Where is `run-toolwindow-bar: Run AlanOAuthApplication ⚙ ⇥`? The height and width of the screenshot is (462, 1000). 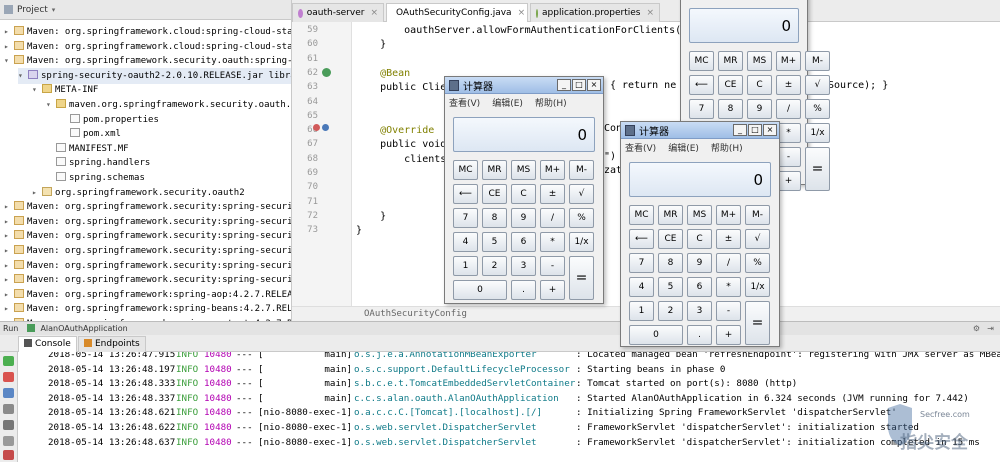 run-toolwindow-bar: Run AlanOAuthApplication ⚙ ⇥ is located at coordinates (500, 328).